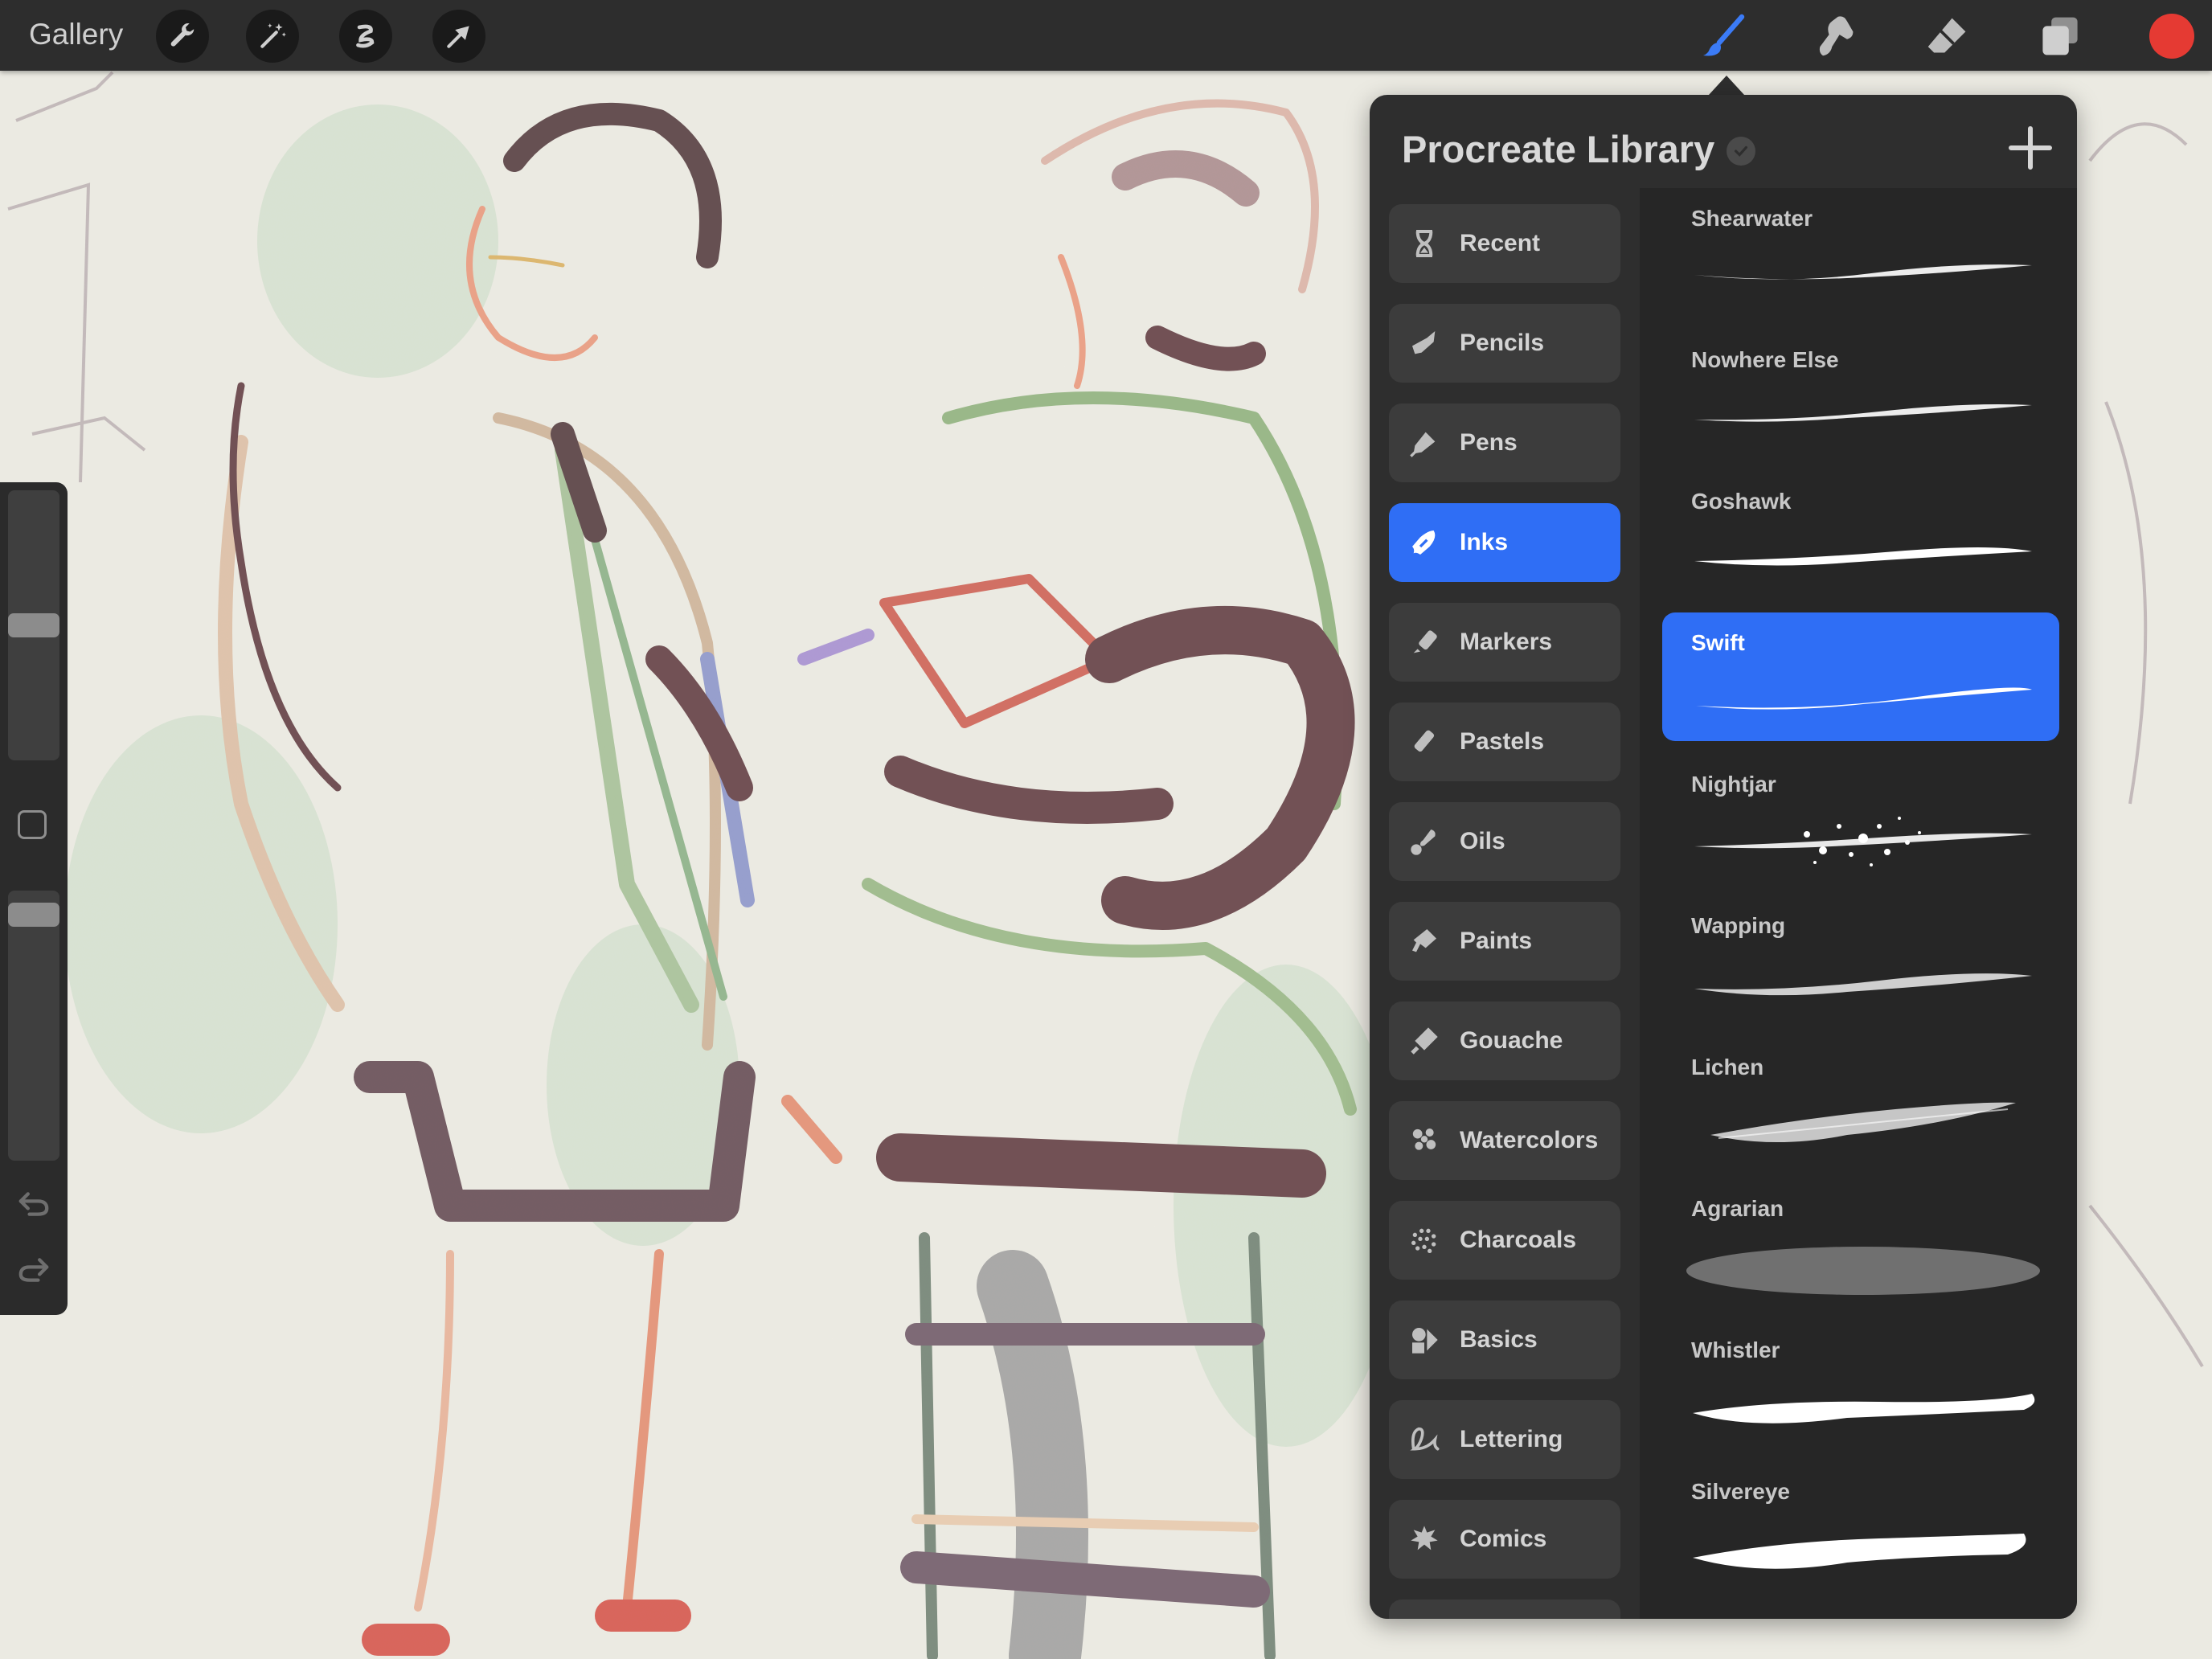  Describe the element at coordinates (1860, 1384) in the screenshot. I see `brush-whistler: Whistler` at that location.